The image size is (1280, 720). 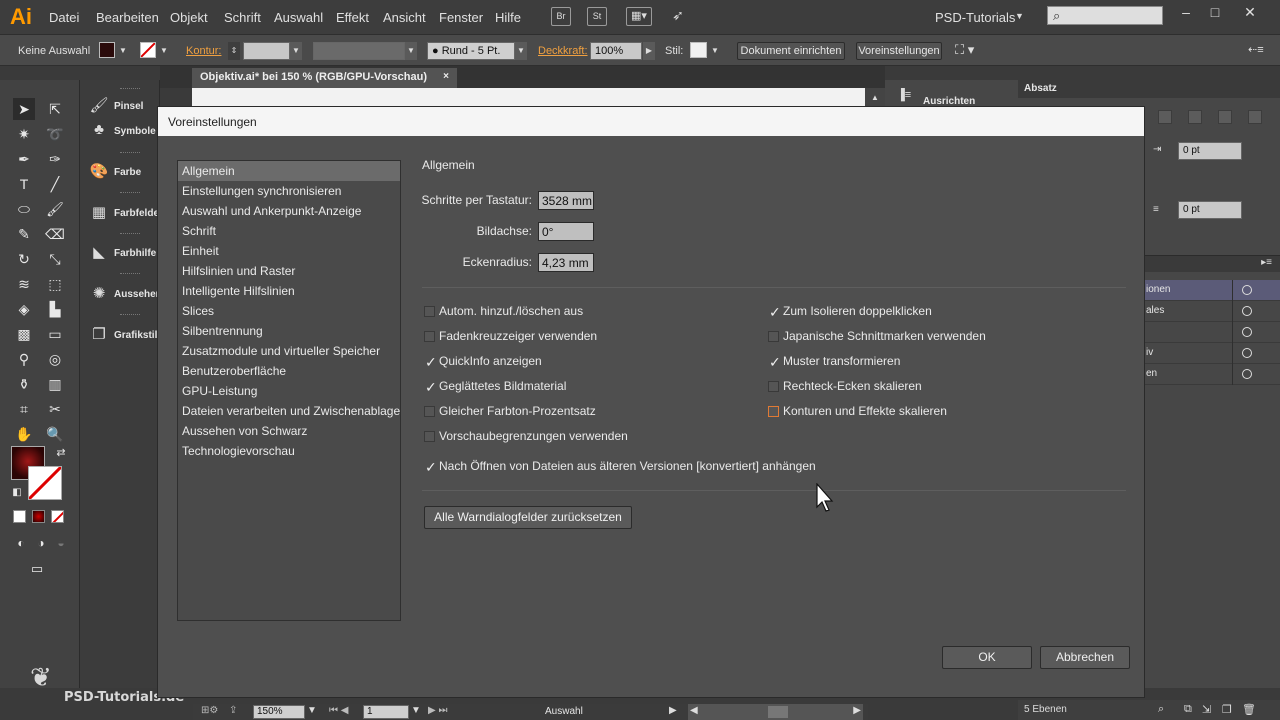 What do you see at coordinates (55, 284) in the screenshot?
I see `free-transform-tool-icon: ⬚` at bounding box center [55, 284].